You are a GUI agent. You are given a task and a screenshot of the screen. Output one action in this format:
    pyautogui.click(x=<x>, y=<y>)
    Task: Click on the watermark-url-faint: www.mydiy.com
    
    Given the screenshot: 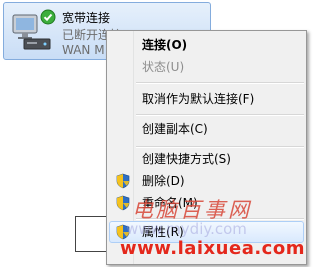 What is the action you would take?
    pyautogui.click(x=186, y=229)
    